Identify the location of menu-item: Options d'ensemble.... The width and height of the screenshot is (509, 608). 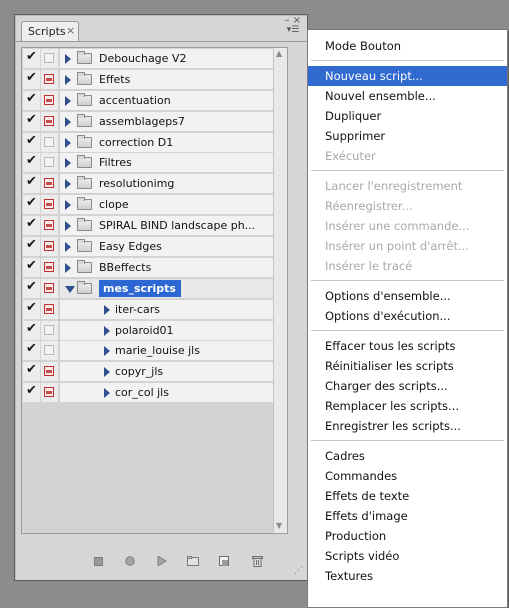
(407, 296).